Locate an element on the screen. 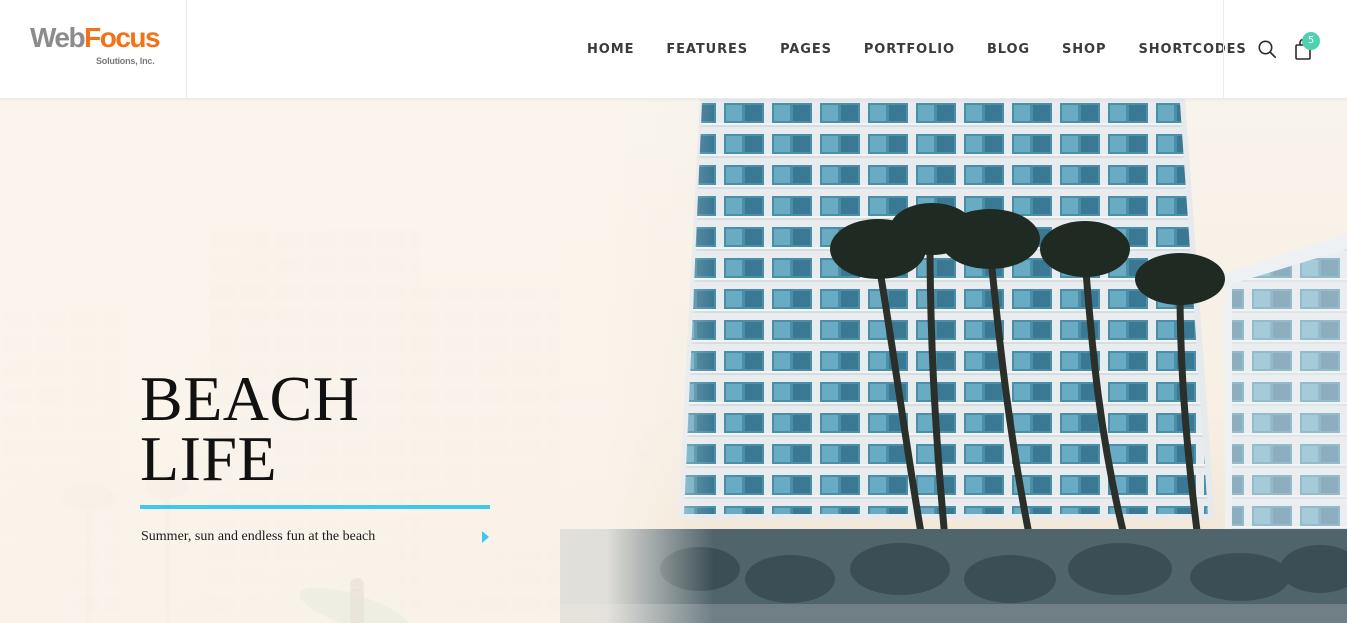 Image resolution: width=1347 pixels, height=623 pixels. logo: WebFocus Solutions, Inc. is located at coordinates (93, 49).